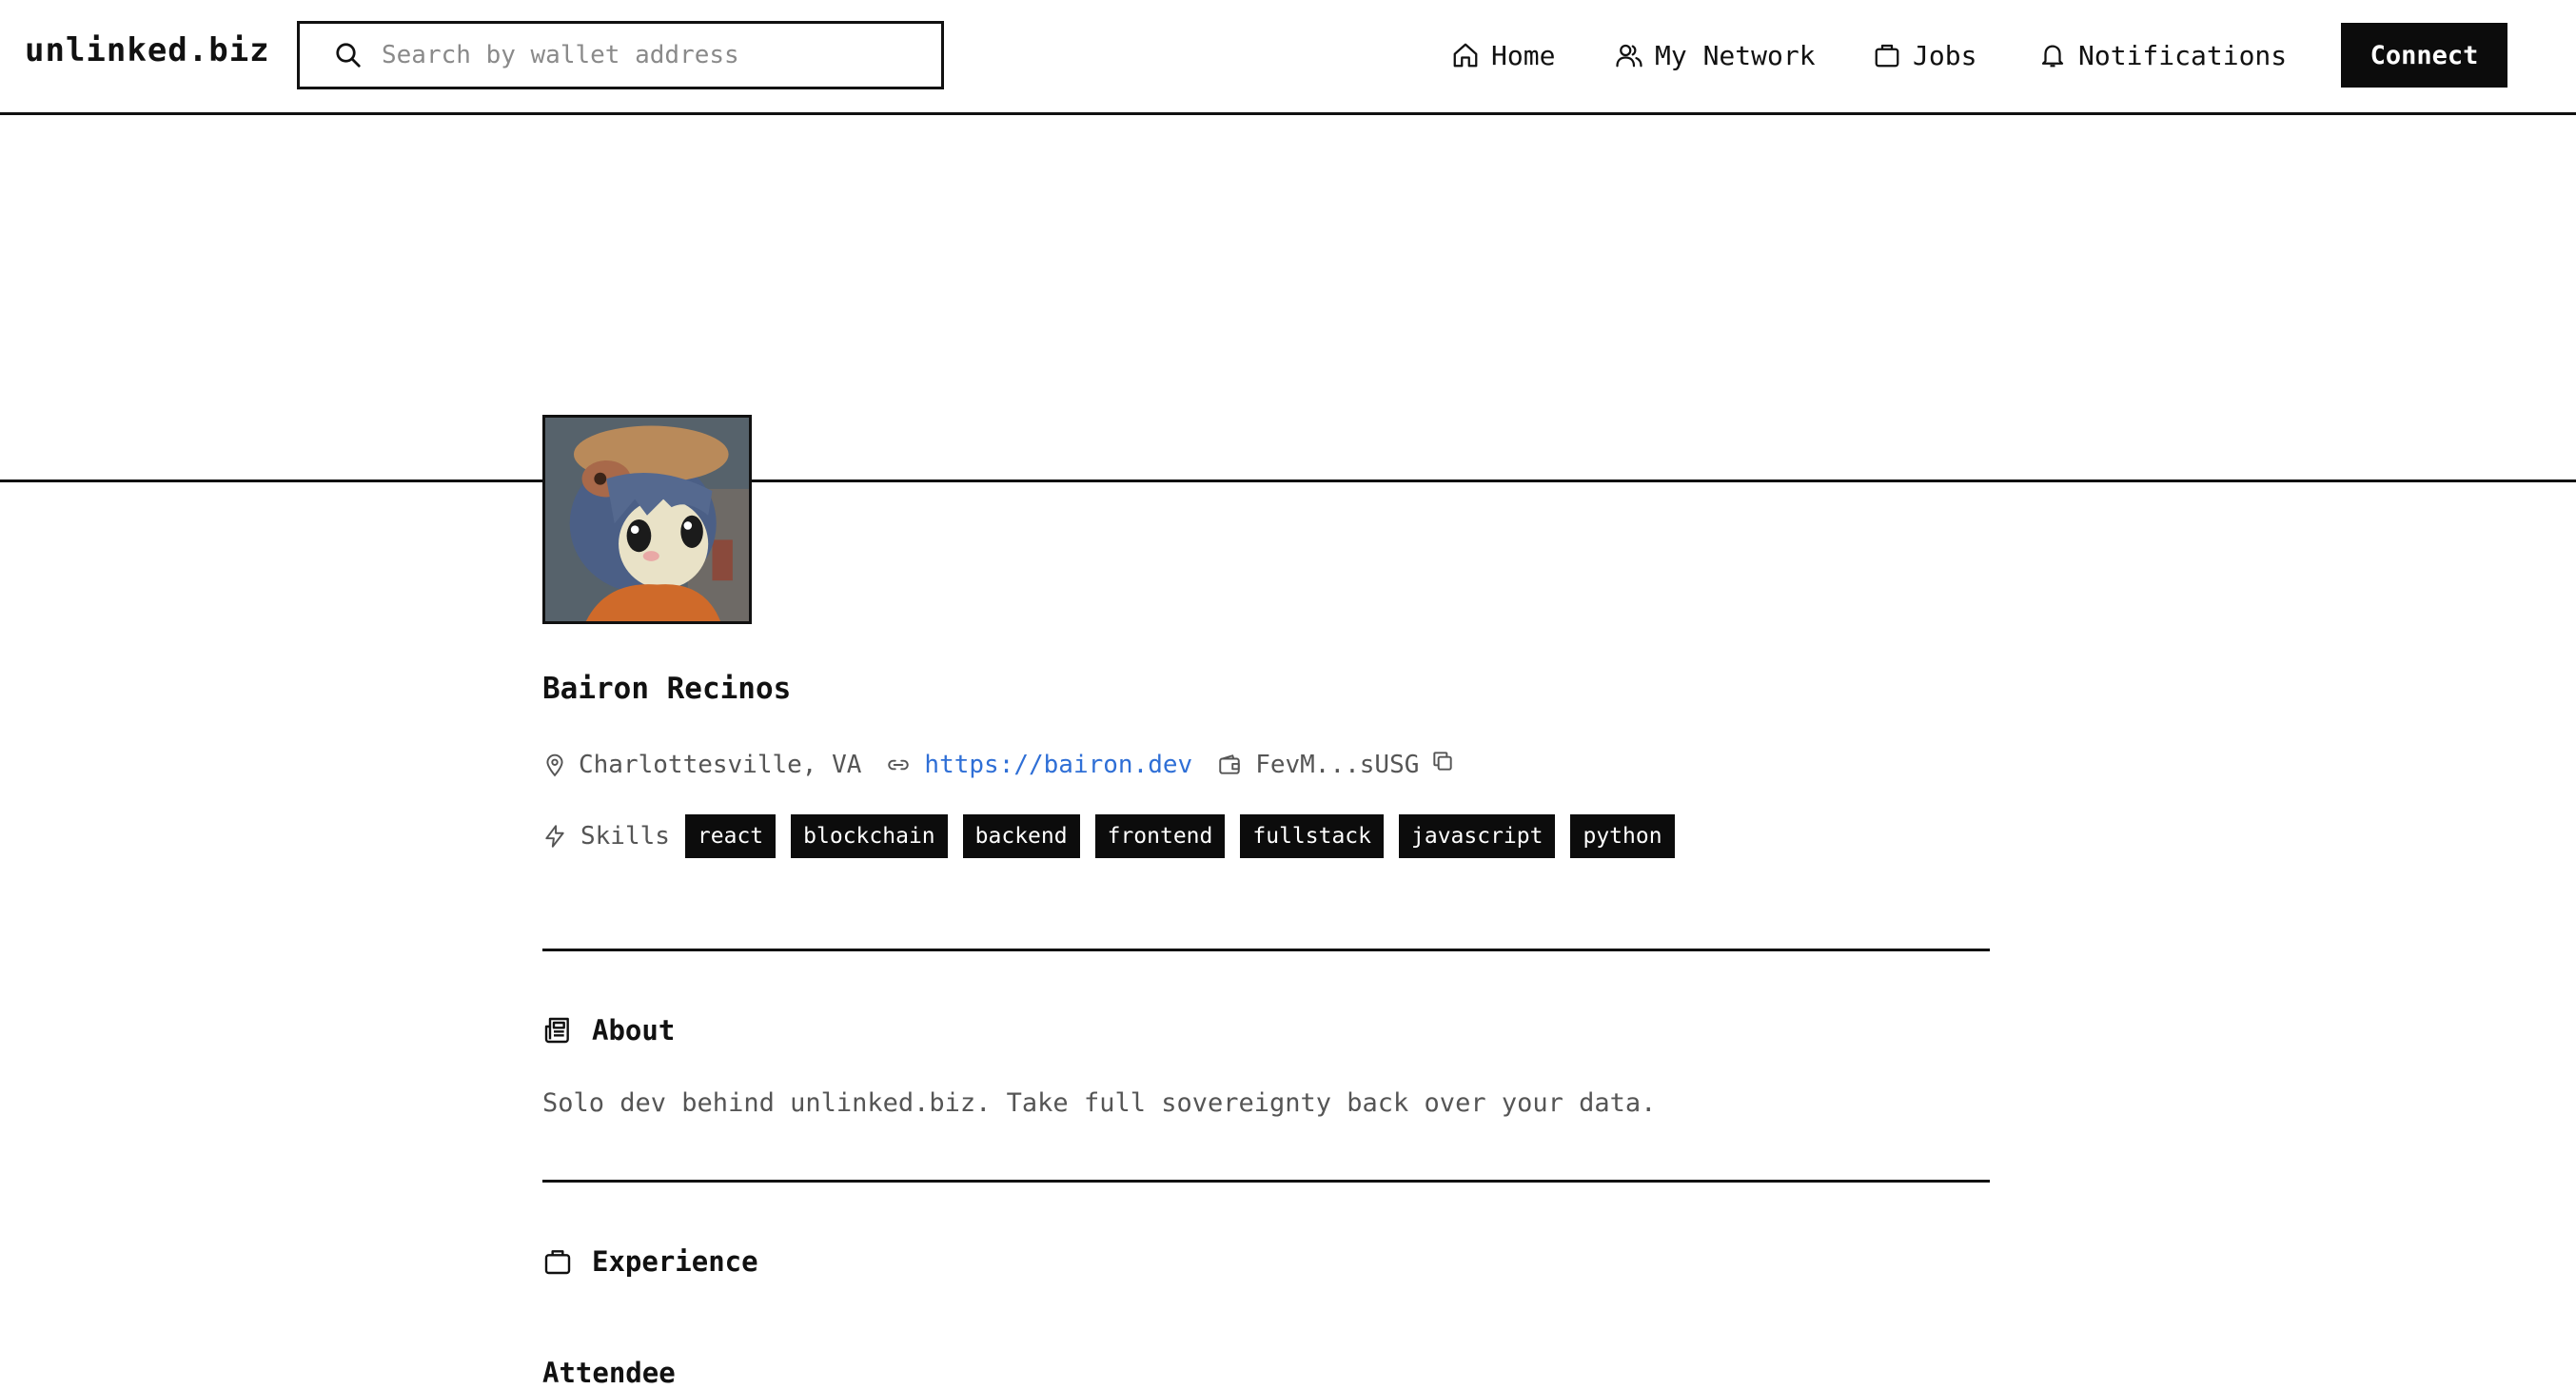 The height and width of the screenshot is (1389, 2576). I want to click on nav-notifications: Notifications, so click(2162, 55).